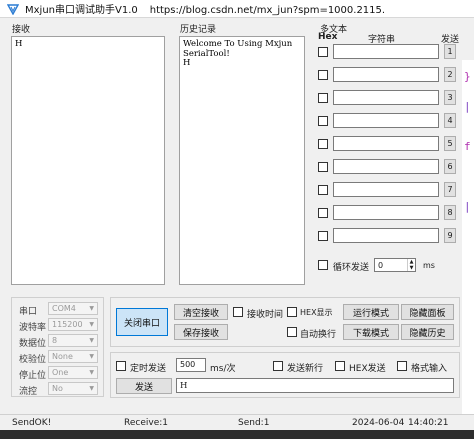 The width and height of the screenshot is (474, 439). What do you see at coordinates (62, 356) in the screenshot?
I see `parity-value: None` at bounding box center [62, 356].